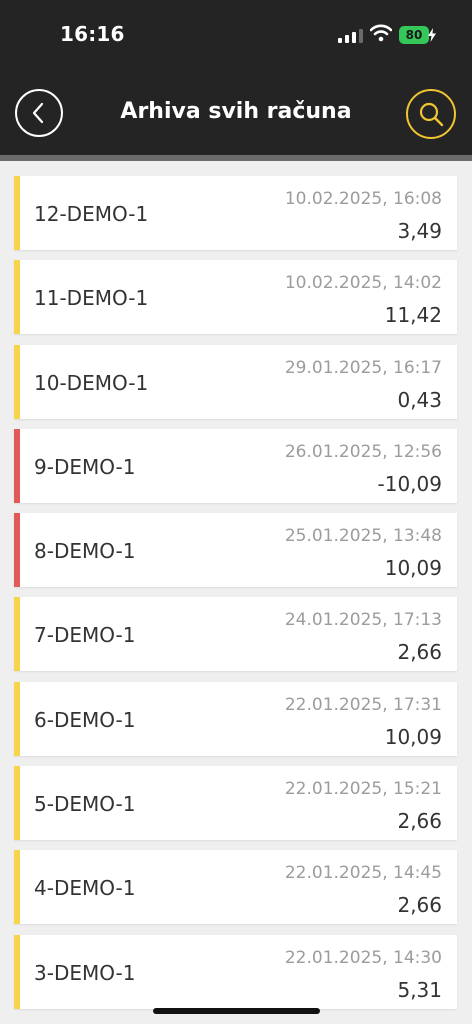  I want to click on receipt-card: 9-DEMO-1 26.01.2025, 12:56 -10,09, so click(235, 465).